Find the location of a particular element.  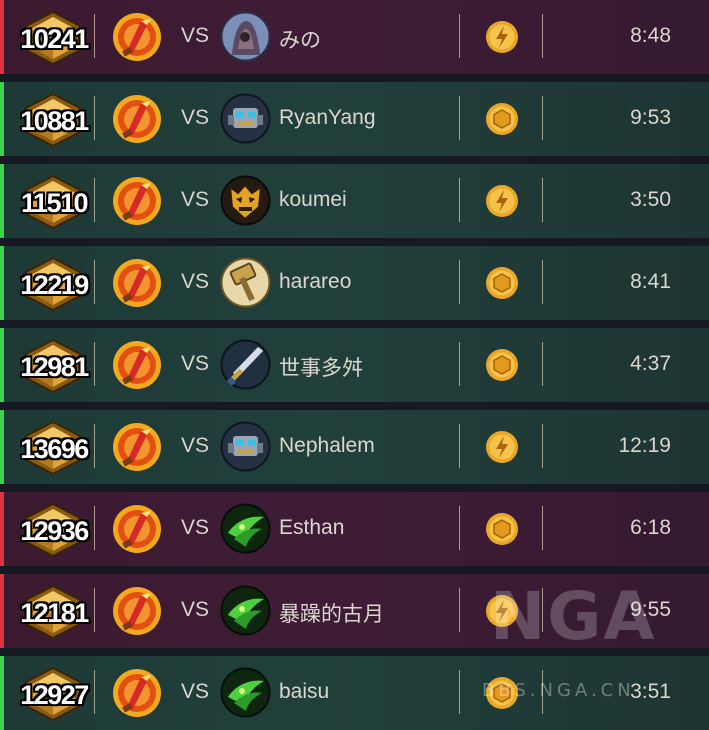

rank-number: 12981 is located at coordinates (54, 367).